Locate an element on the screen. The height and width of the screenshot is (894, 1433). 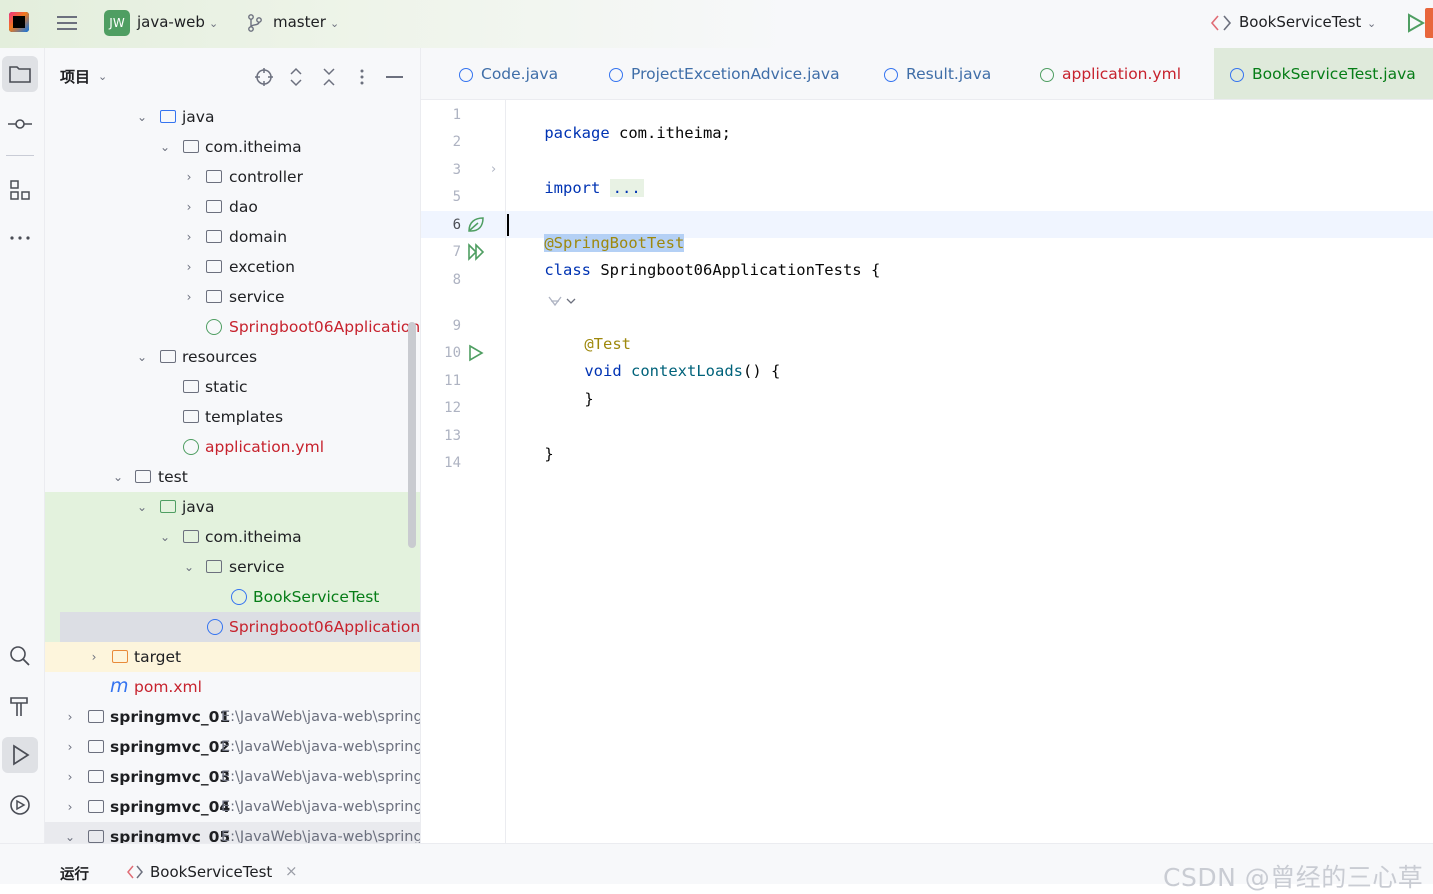
inlay-hint-icon is located at coordinates (563, 301).